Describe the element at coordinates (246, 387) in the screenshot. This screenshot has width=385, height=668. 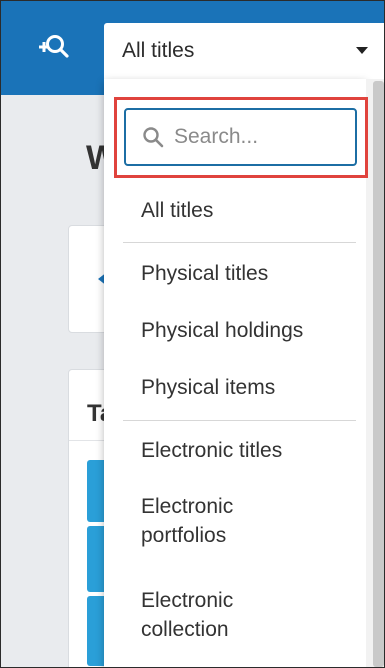
I see `option-physical-items: Physical items` at that location.